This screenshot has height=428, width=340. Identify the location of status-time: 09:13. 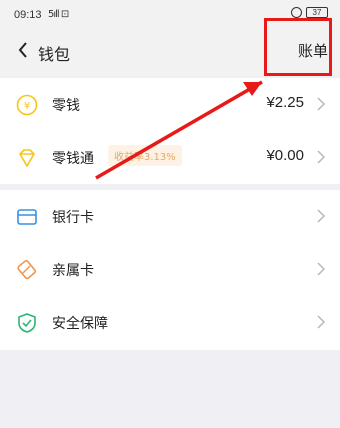
(28, 15).